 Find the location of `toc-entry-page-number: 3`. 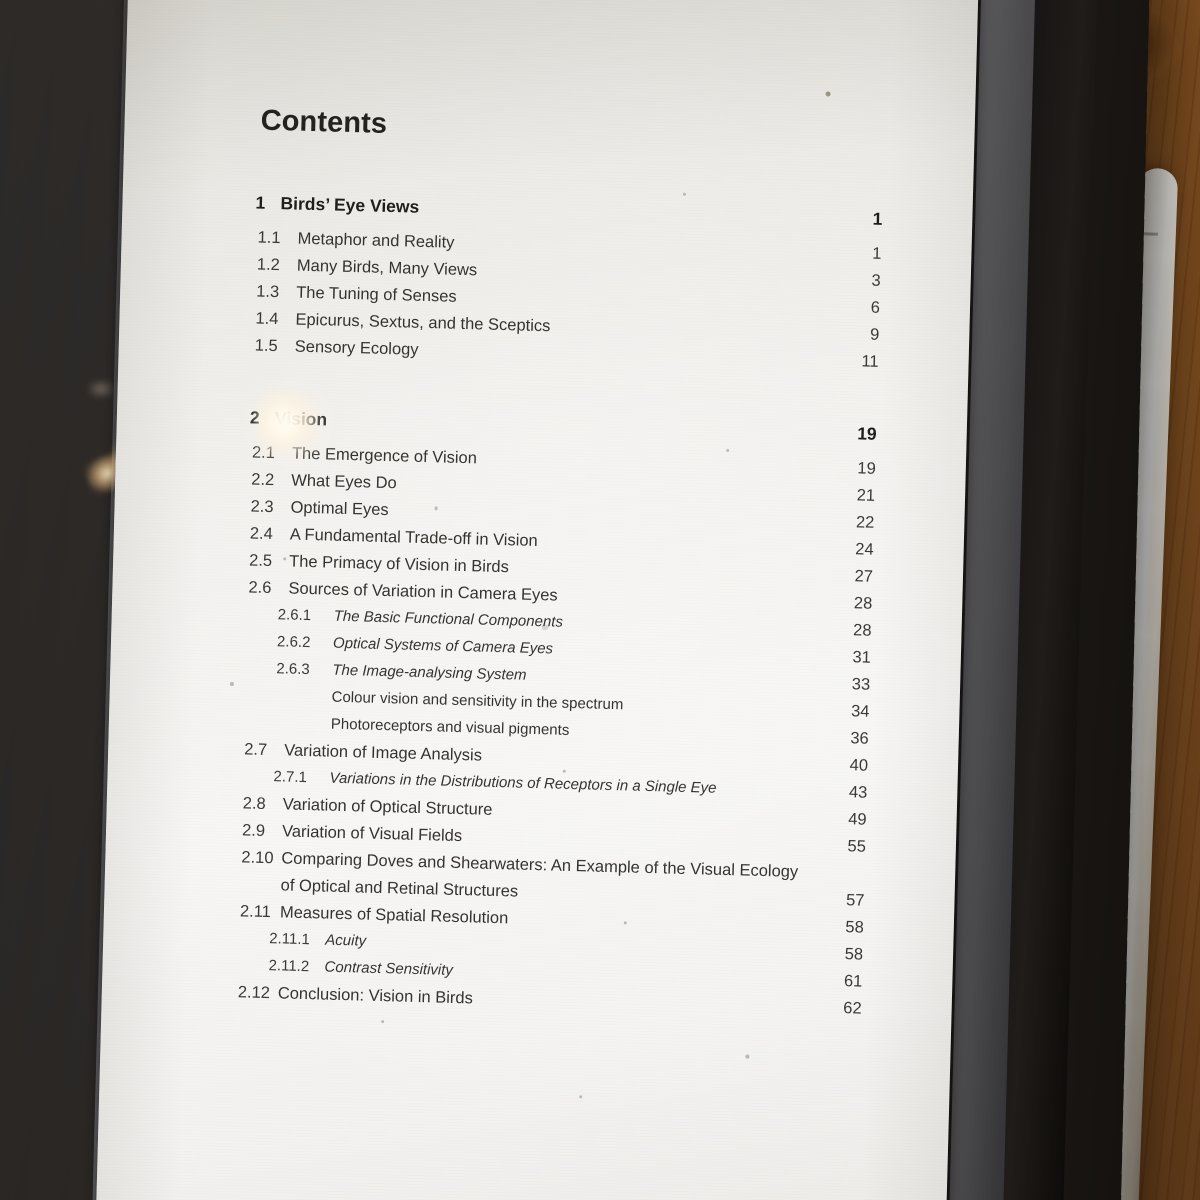

toc-entry-page-number: 3 is located at coordinates (876, 280).